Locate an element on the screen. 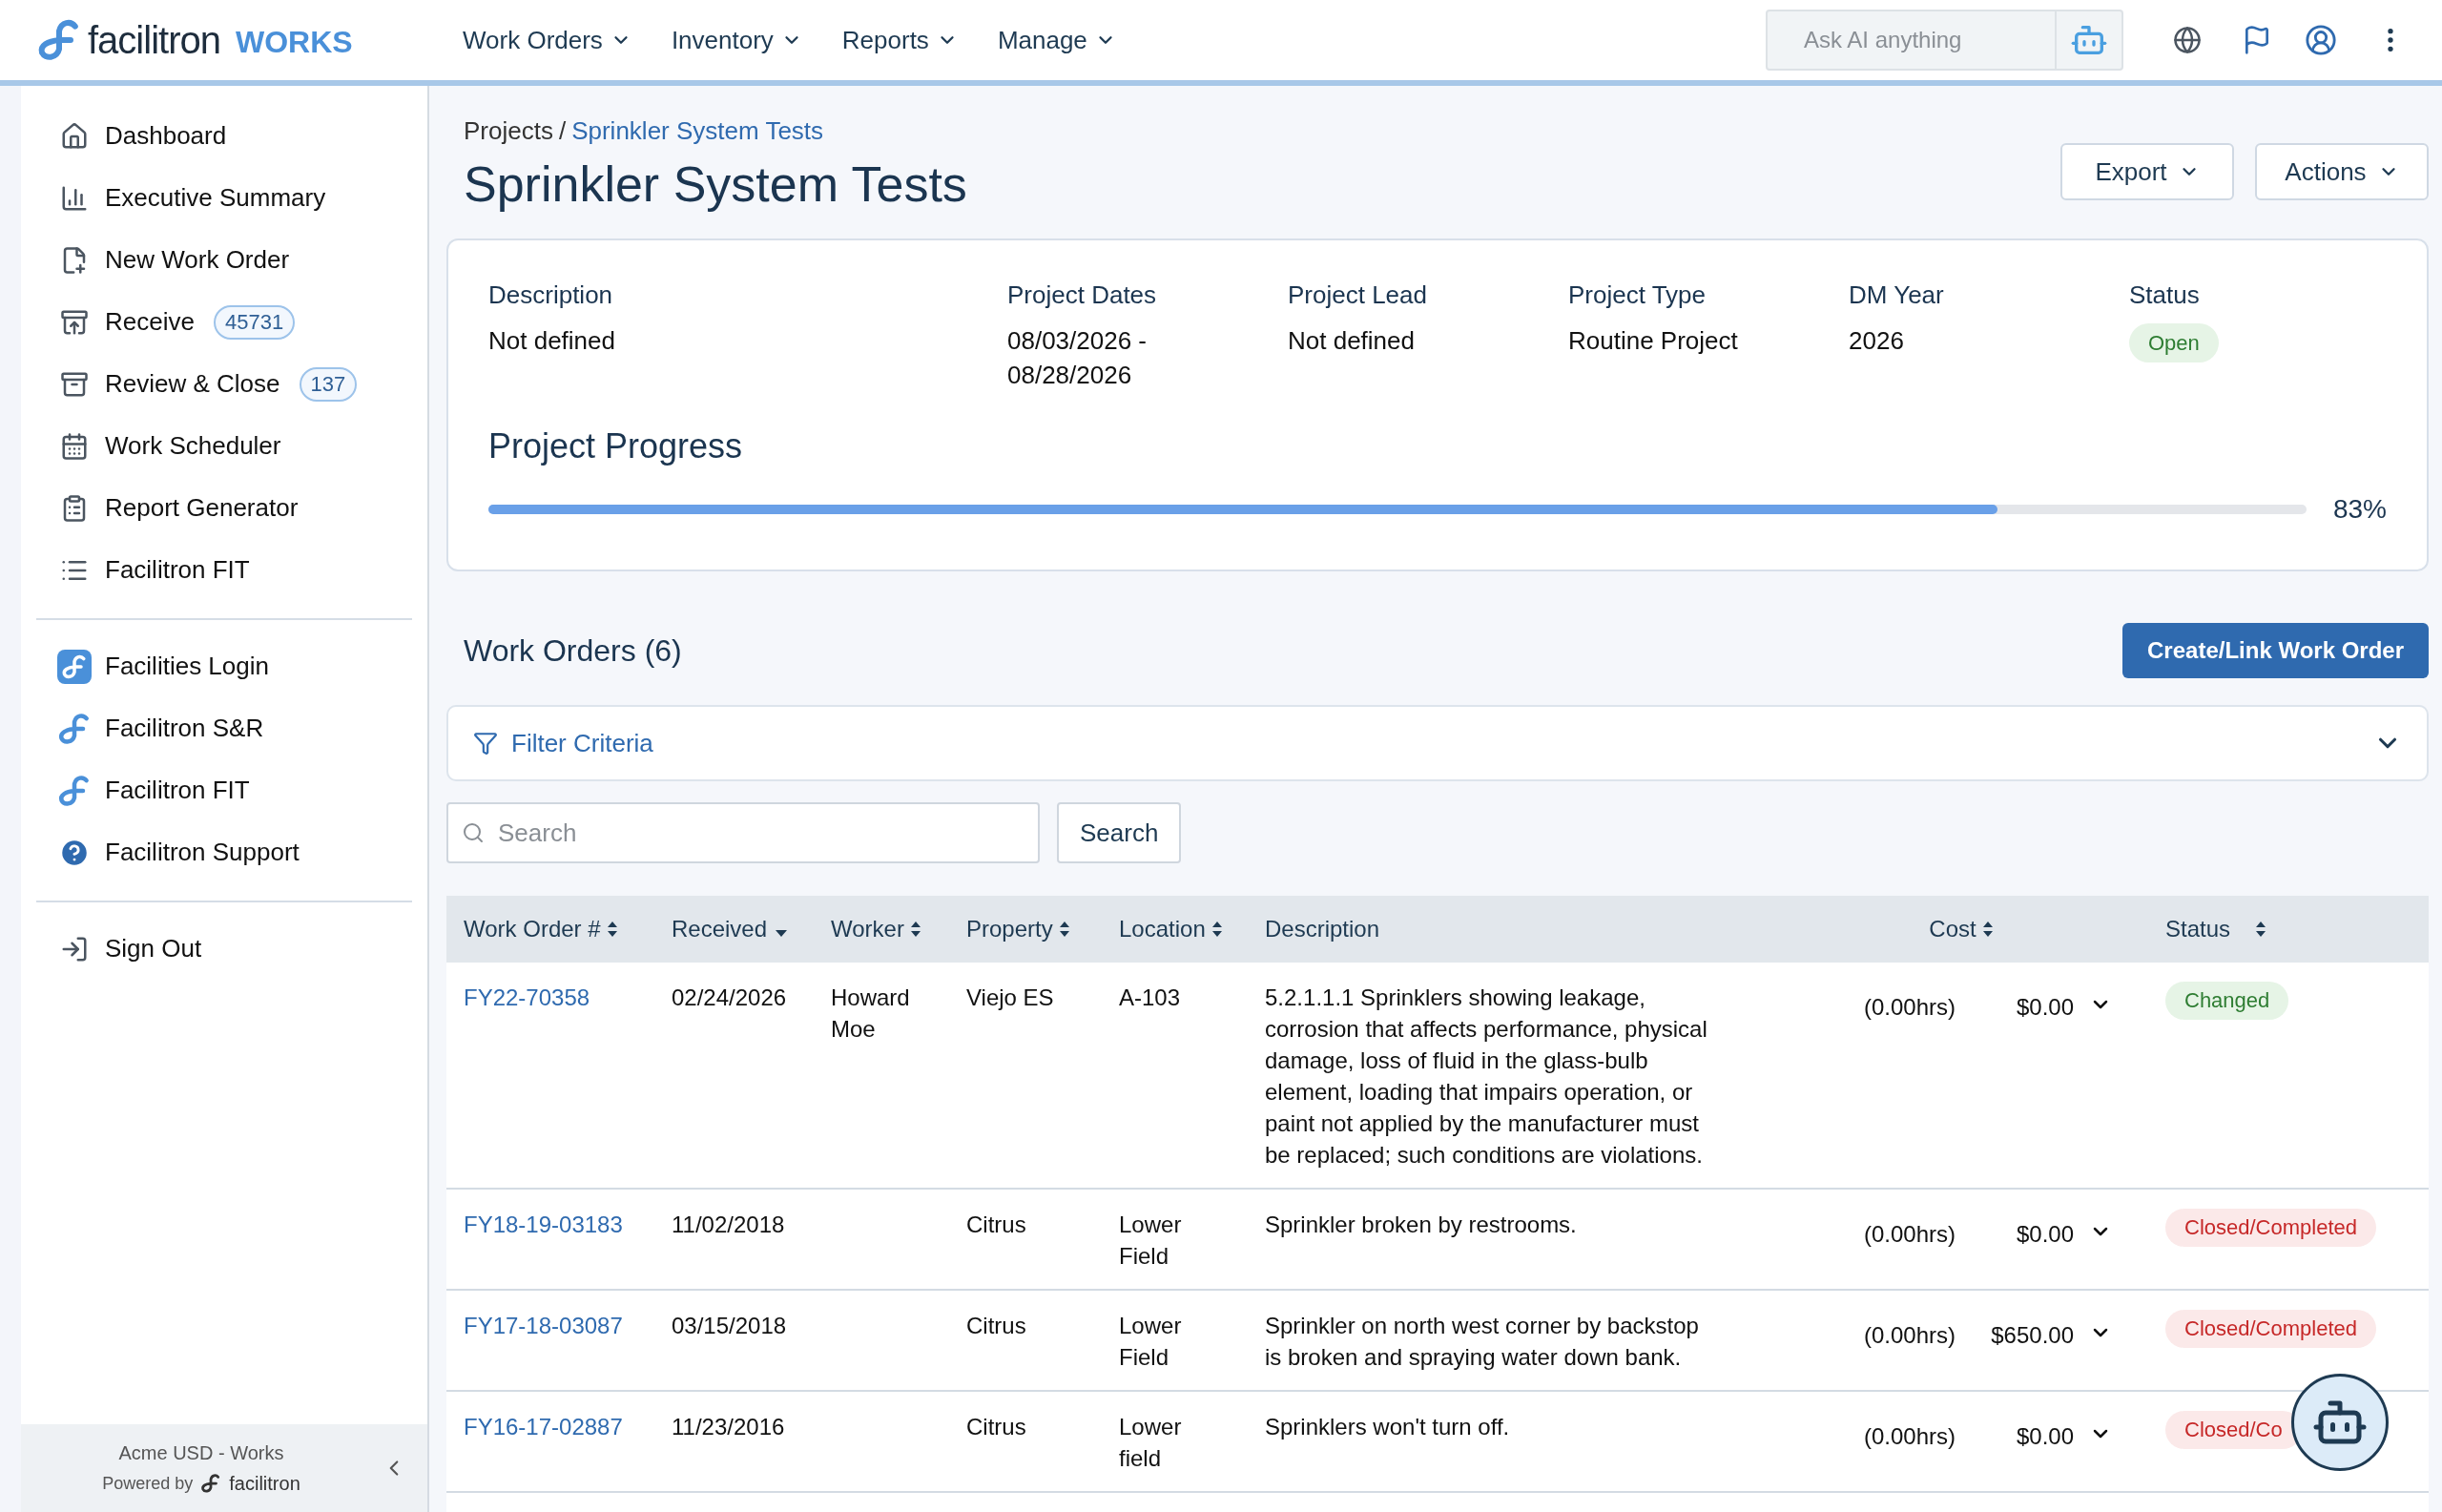 The image size is (2442, 1512). filter-criteria-panel: Filter Criteria is located at coordinates (1437, 743).